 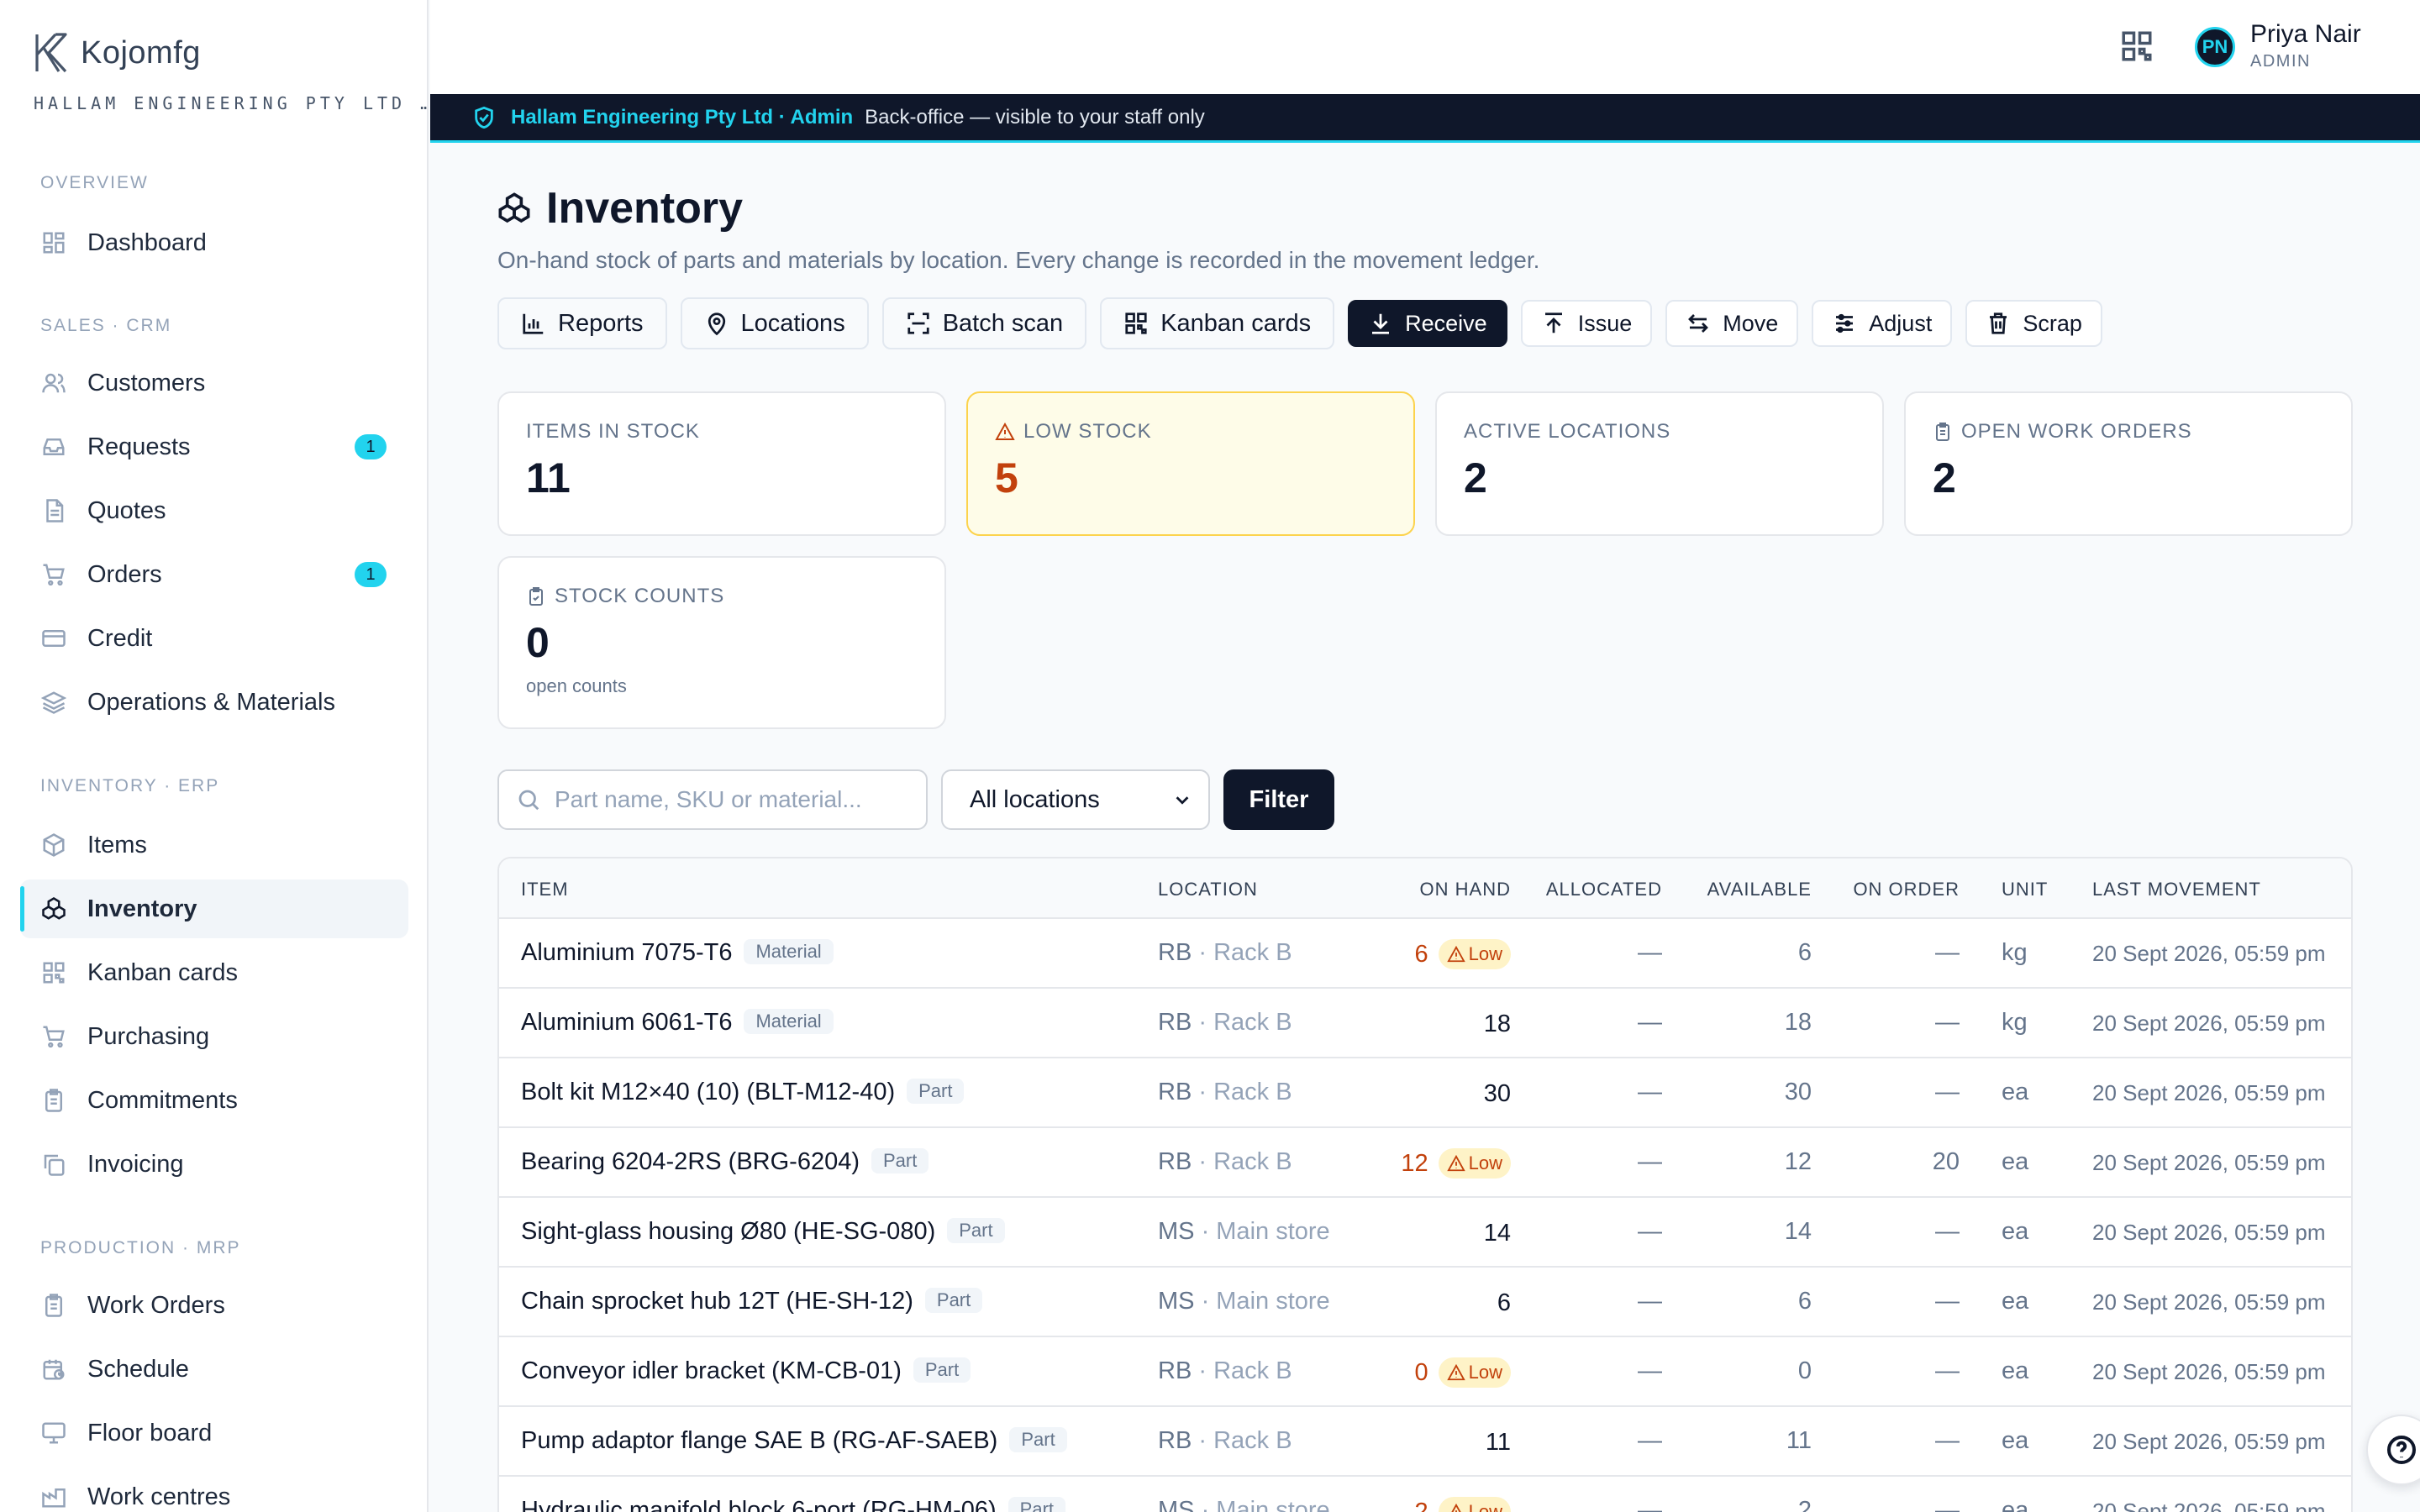 What do you see at coordinates (214, 510) in the screenshot?
I see `sidebar-item-quotes: Quotes` at bounding box center [214, 510].